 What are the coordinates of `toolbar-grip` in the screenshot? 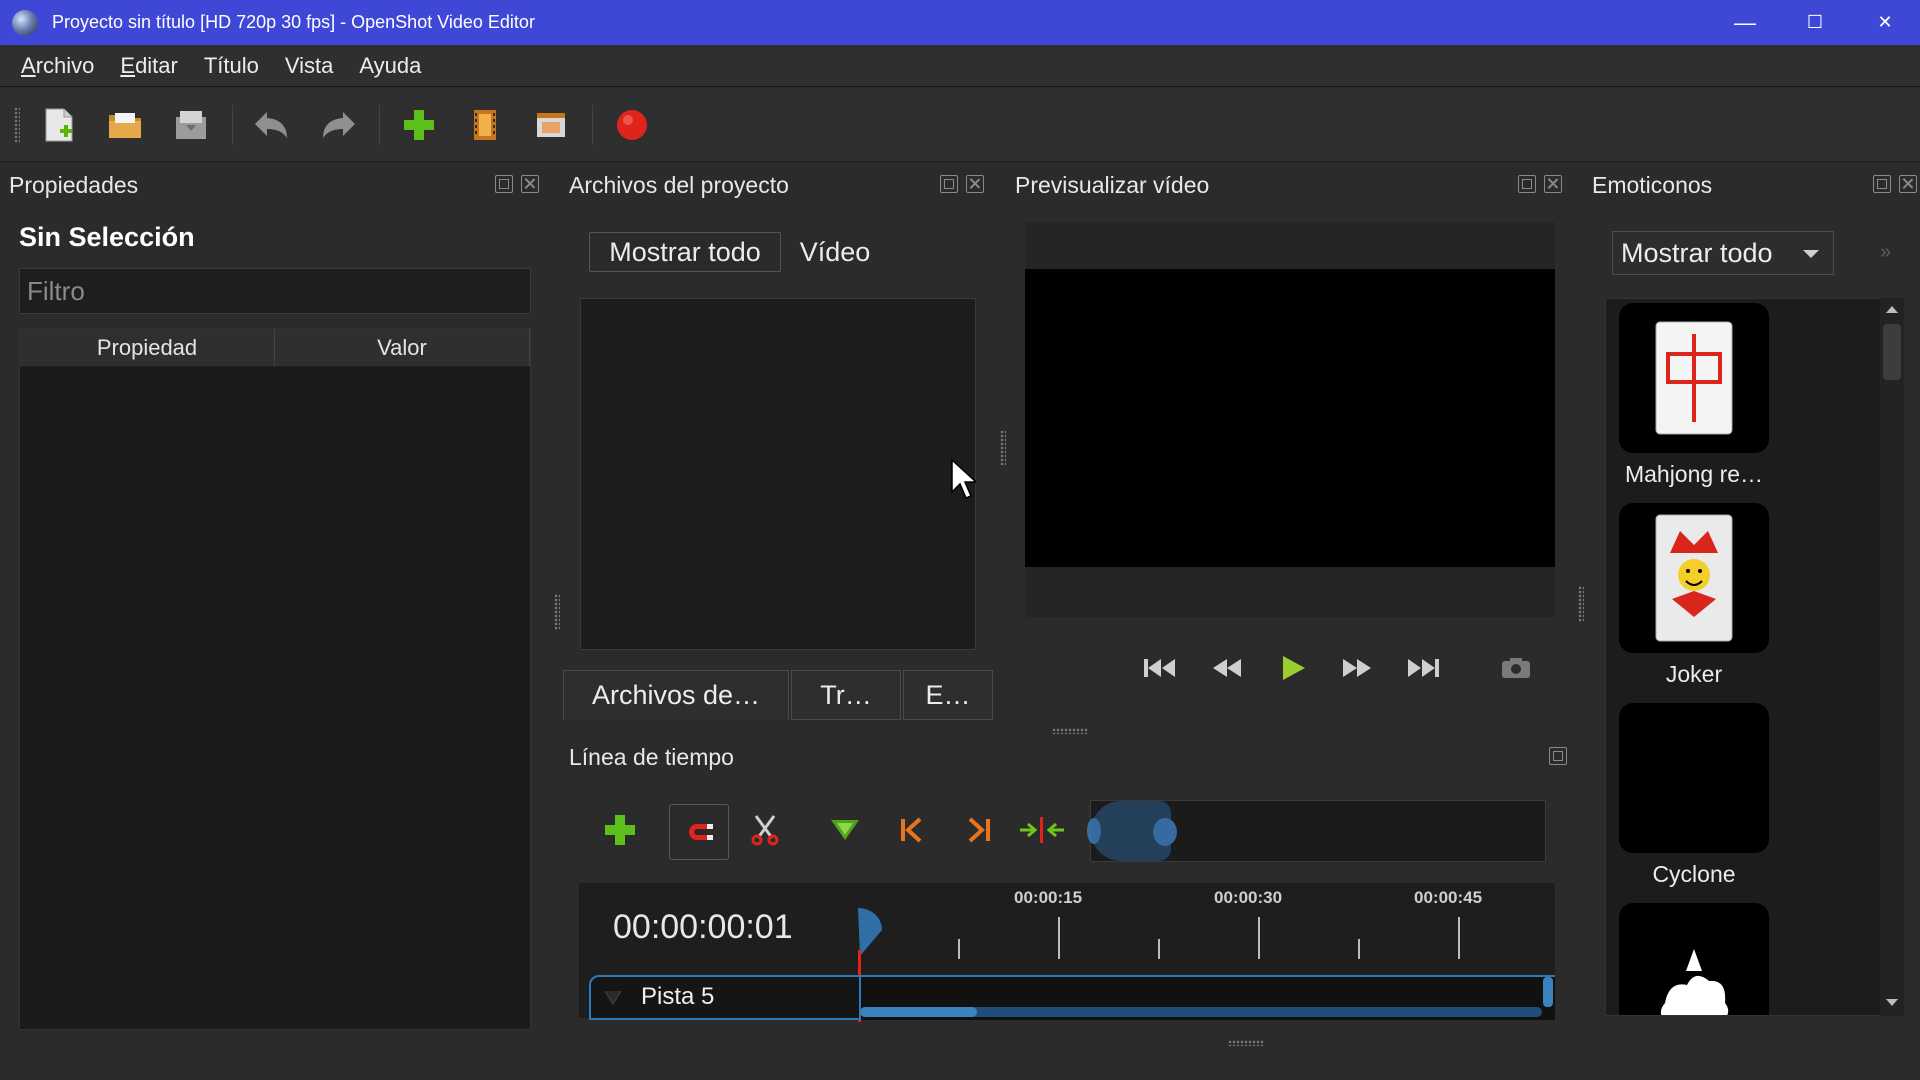 It's located at (17, 124).